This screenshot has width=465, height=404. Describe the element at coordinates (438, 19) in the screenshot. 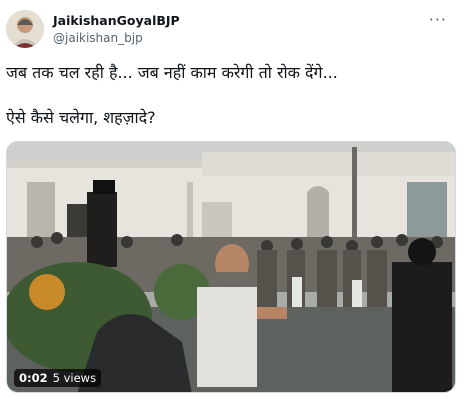

I see `more-options-icon: ···` at that location.